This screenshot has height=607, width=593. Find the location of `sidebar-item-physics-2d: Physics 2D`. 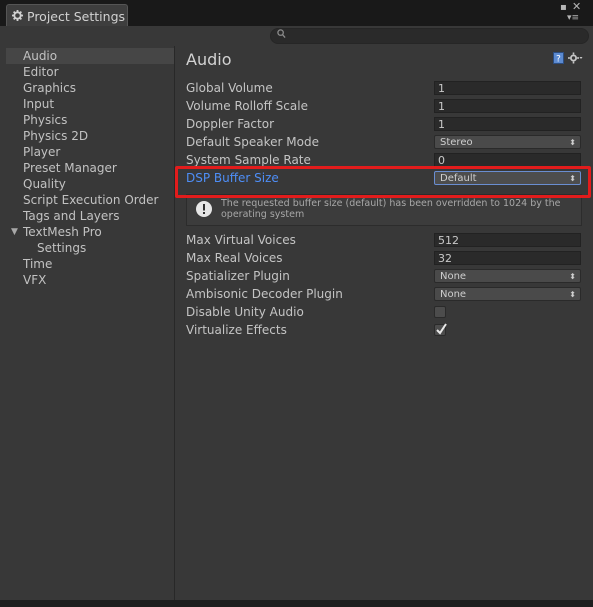

sidebar-item-physics-2d: Physics 2D is located at coordinates (90, 136).